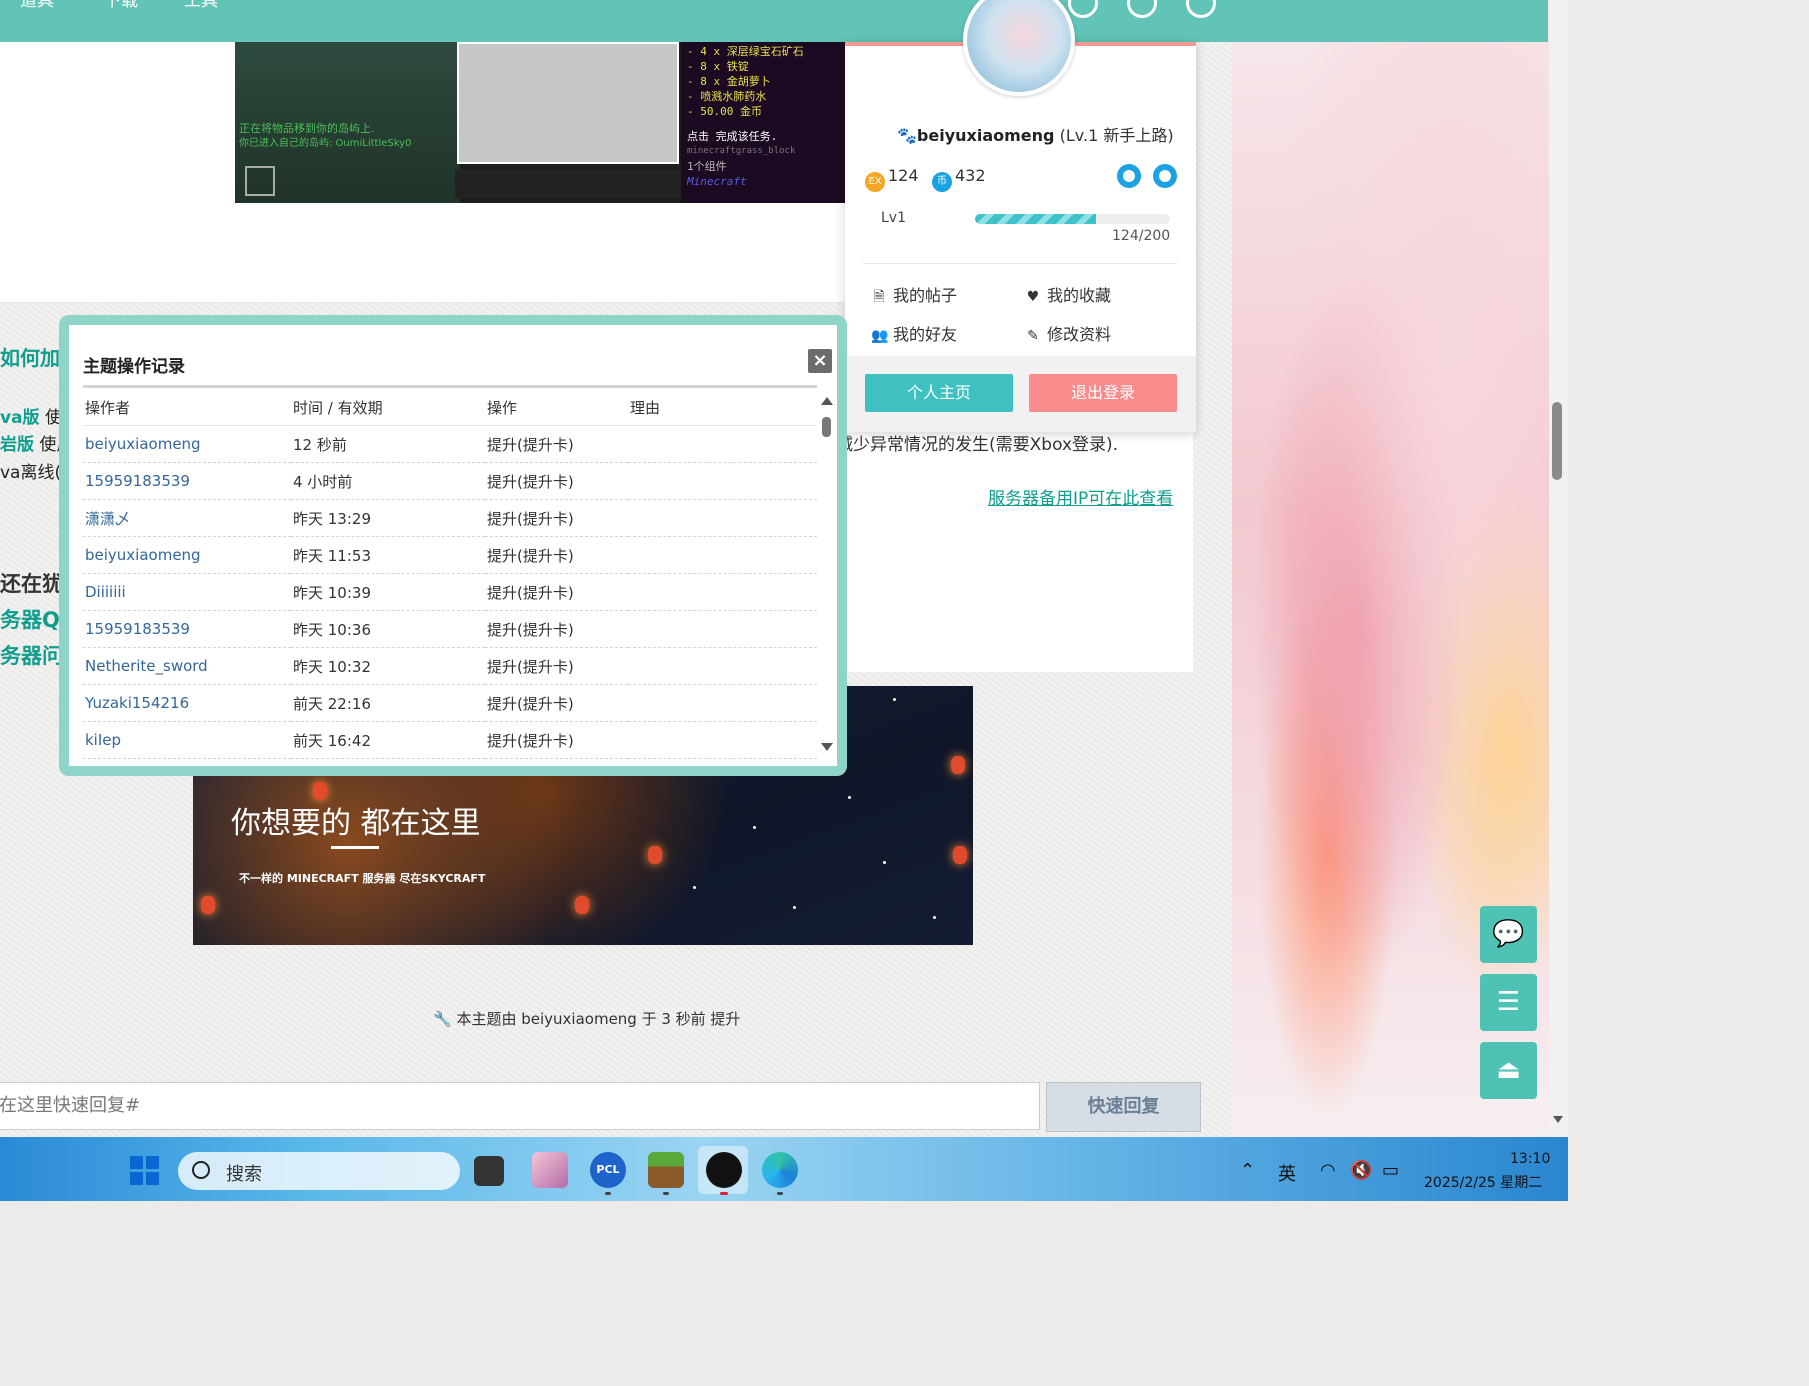 The image size is (1809, 1386). I want to click on personal-home-button: 个人主页, so click(939, 393).